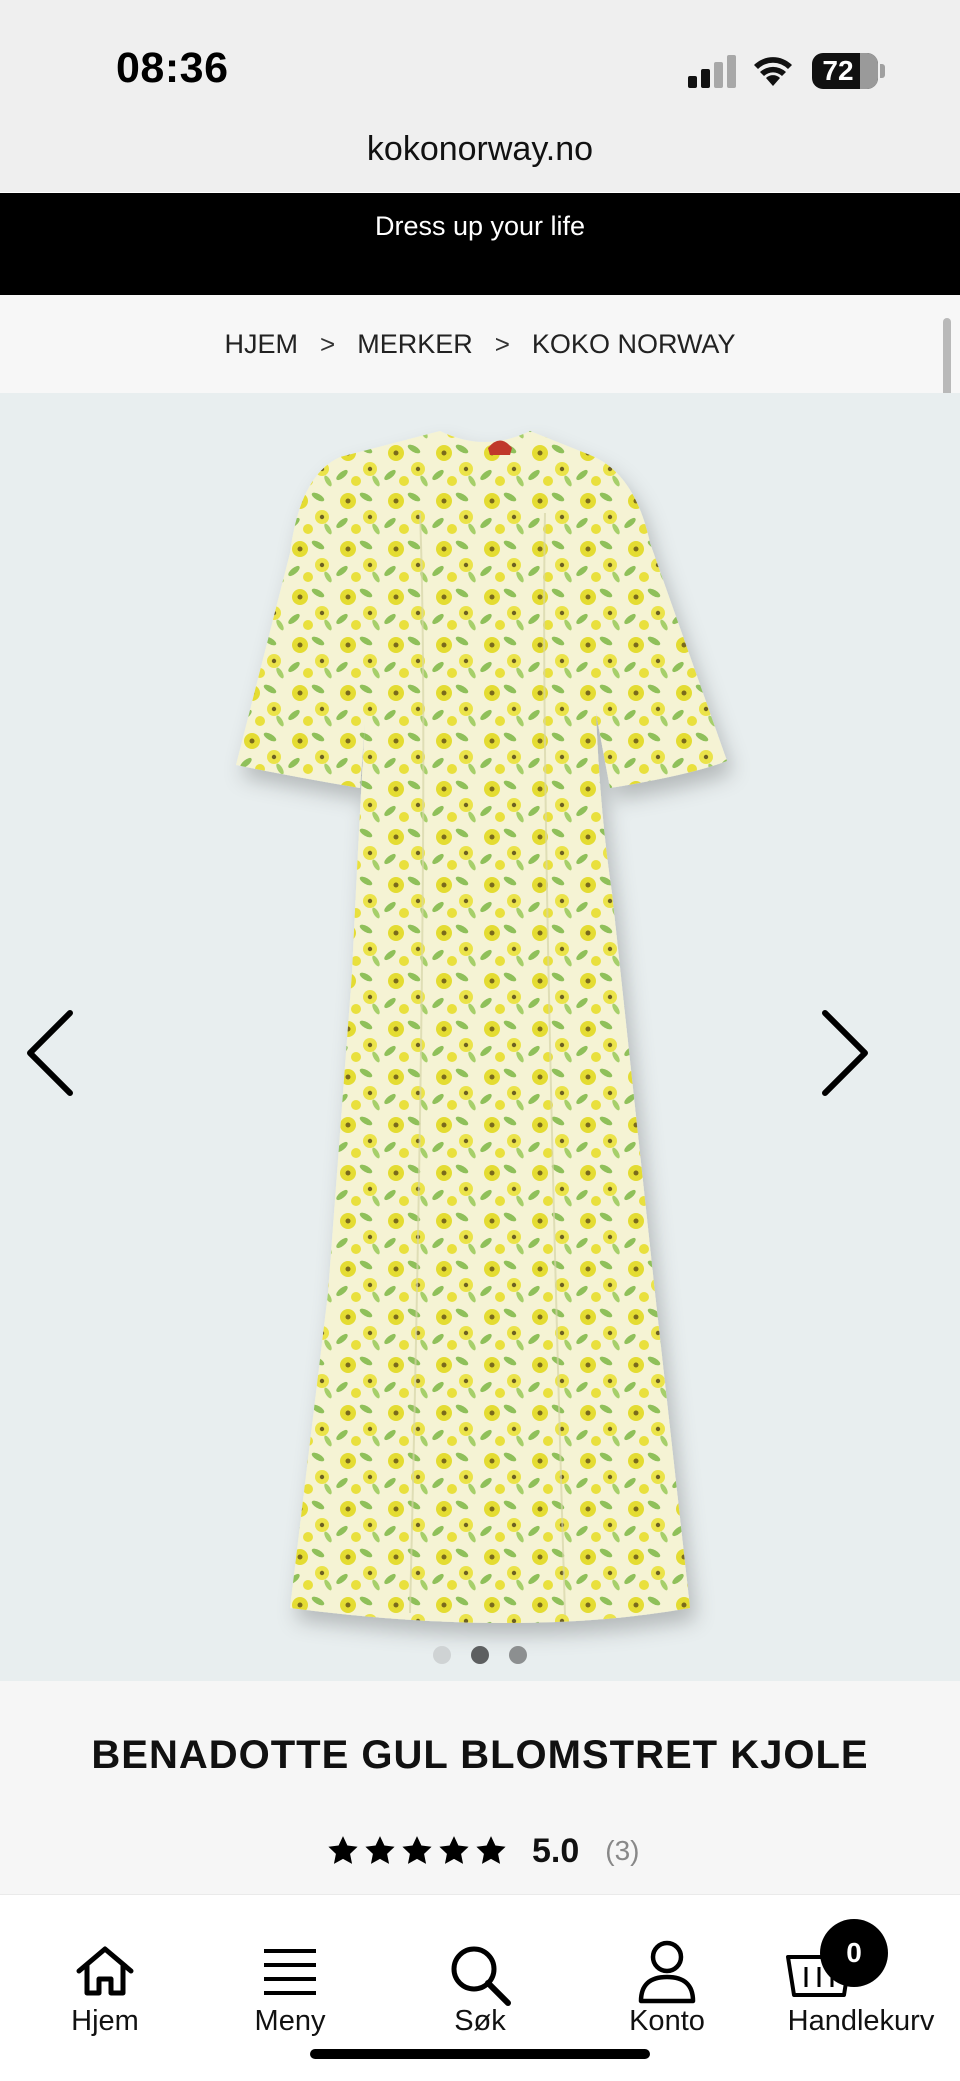 The width and height of the screenshot is (960, 2081). What do you see at coordinates (415, 344) in the screenshot?
I see `breadcrumb-brands: MERKER` at bounding box center [415, 344].